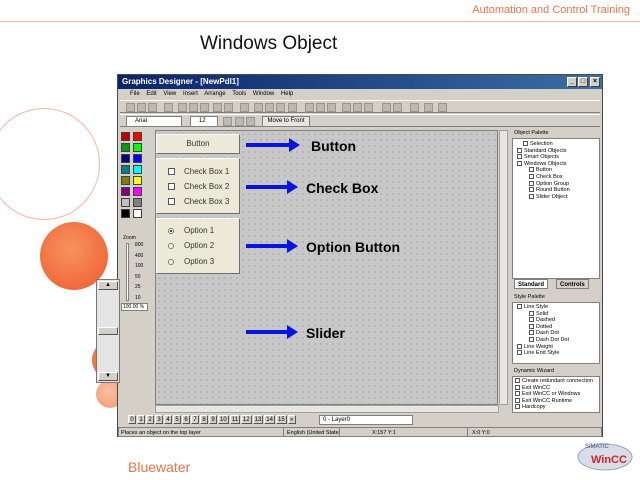 The height and width of the screenshot is (480, 640). Describe the element at coordinates (572, 284) in the screenshot. I see `tab-controls: Controls` at that location.